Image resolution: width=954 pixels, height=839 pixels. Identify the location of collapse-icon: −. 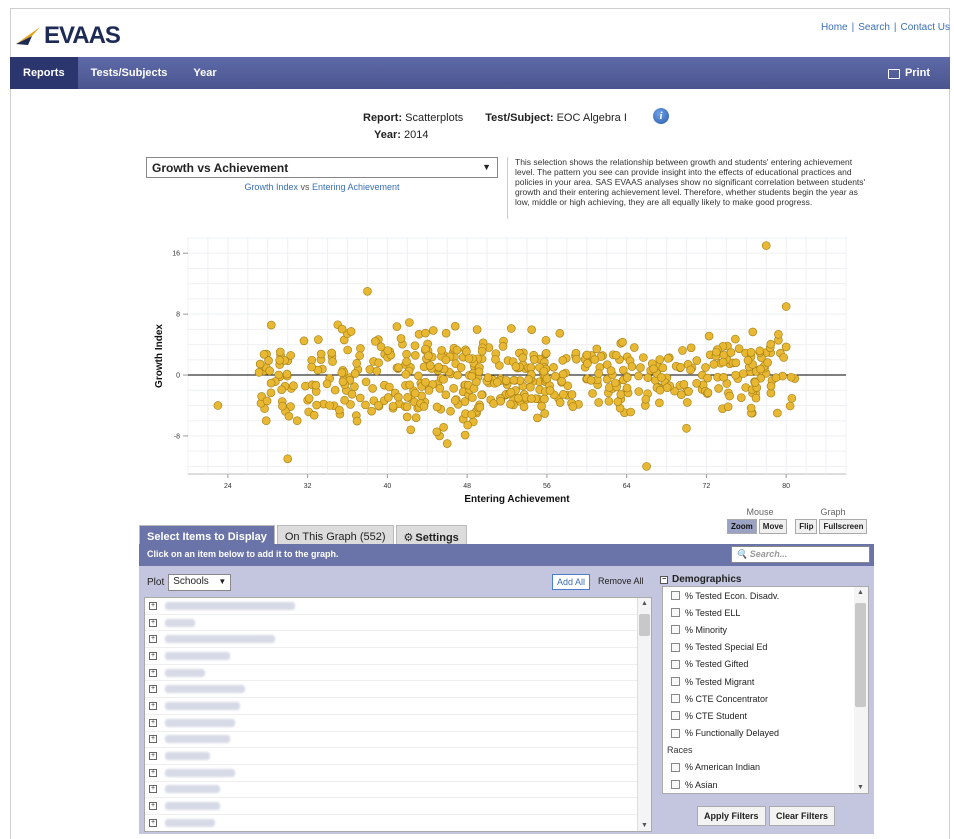
(664, 579).